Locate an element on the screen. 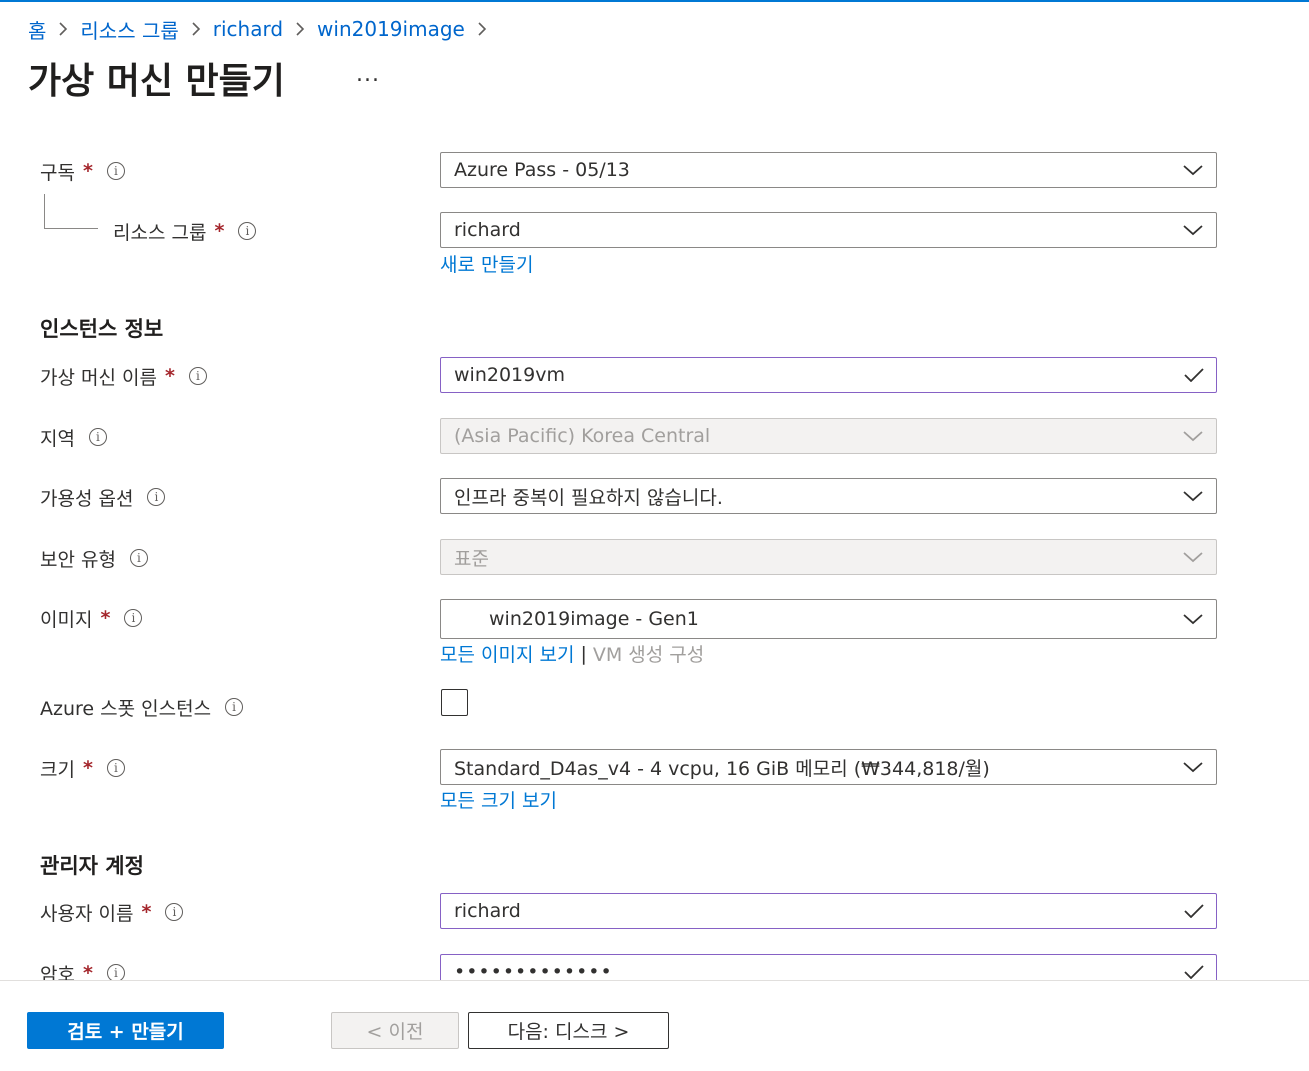 The height and width of the screenshot is (1071, 1309). image-label: 이미지 * i is located at coordinates (91, 618).